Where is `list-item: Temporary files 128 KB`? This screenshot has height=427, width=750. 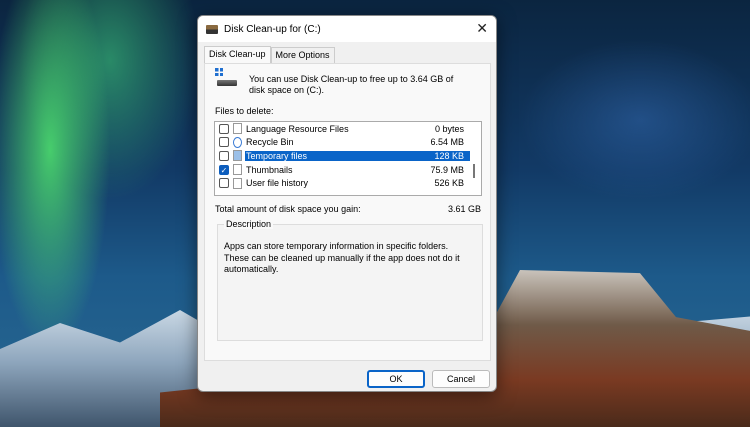
list-item: Temporary files 128 KB is located at coordinates (342, 156).